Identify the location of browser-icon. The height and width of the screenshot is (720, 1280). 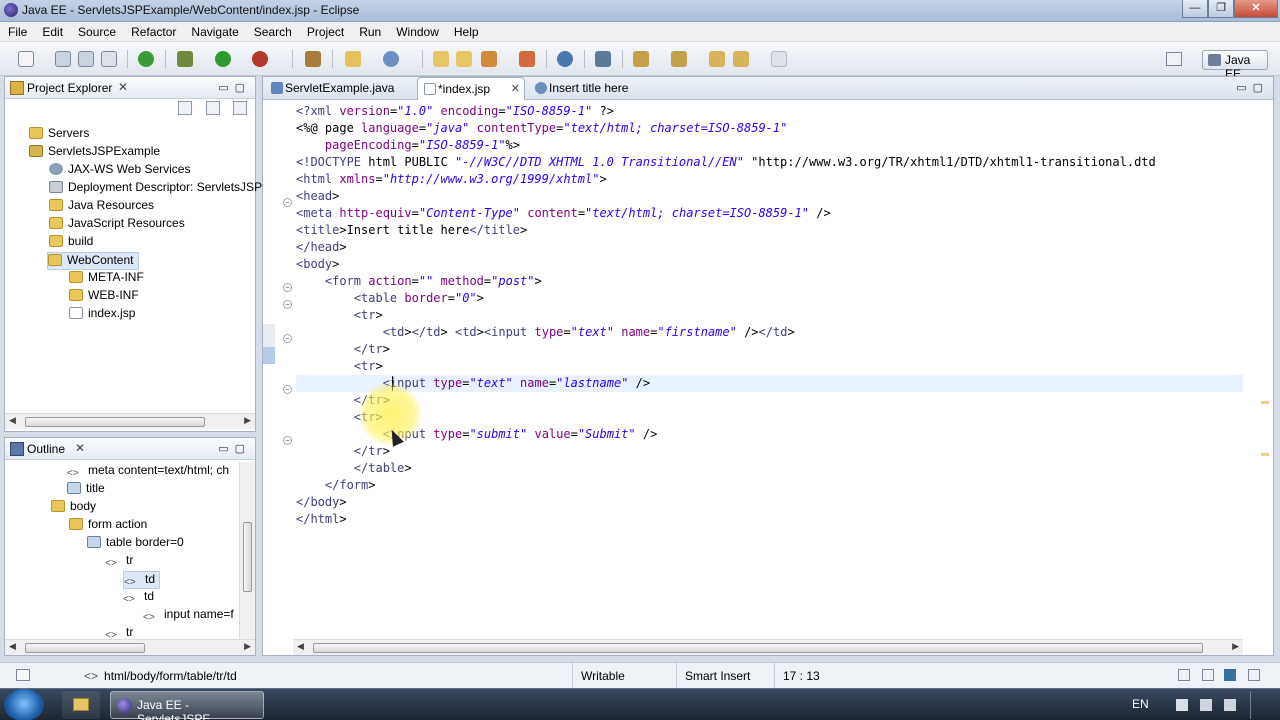
(565, 59).